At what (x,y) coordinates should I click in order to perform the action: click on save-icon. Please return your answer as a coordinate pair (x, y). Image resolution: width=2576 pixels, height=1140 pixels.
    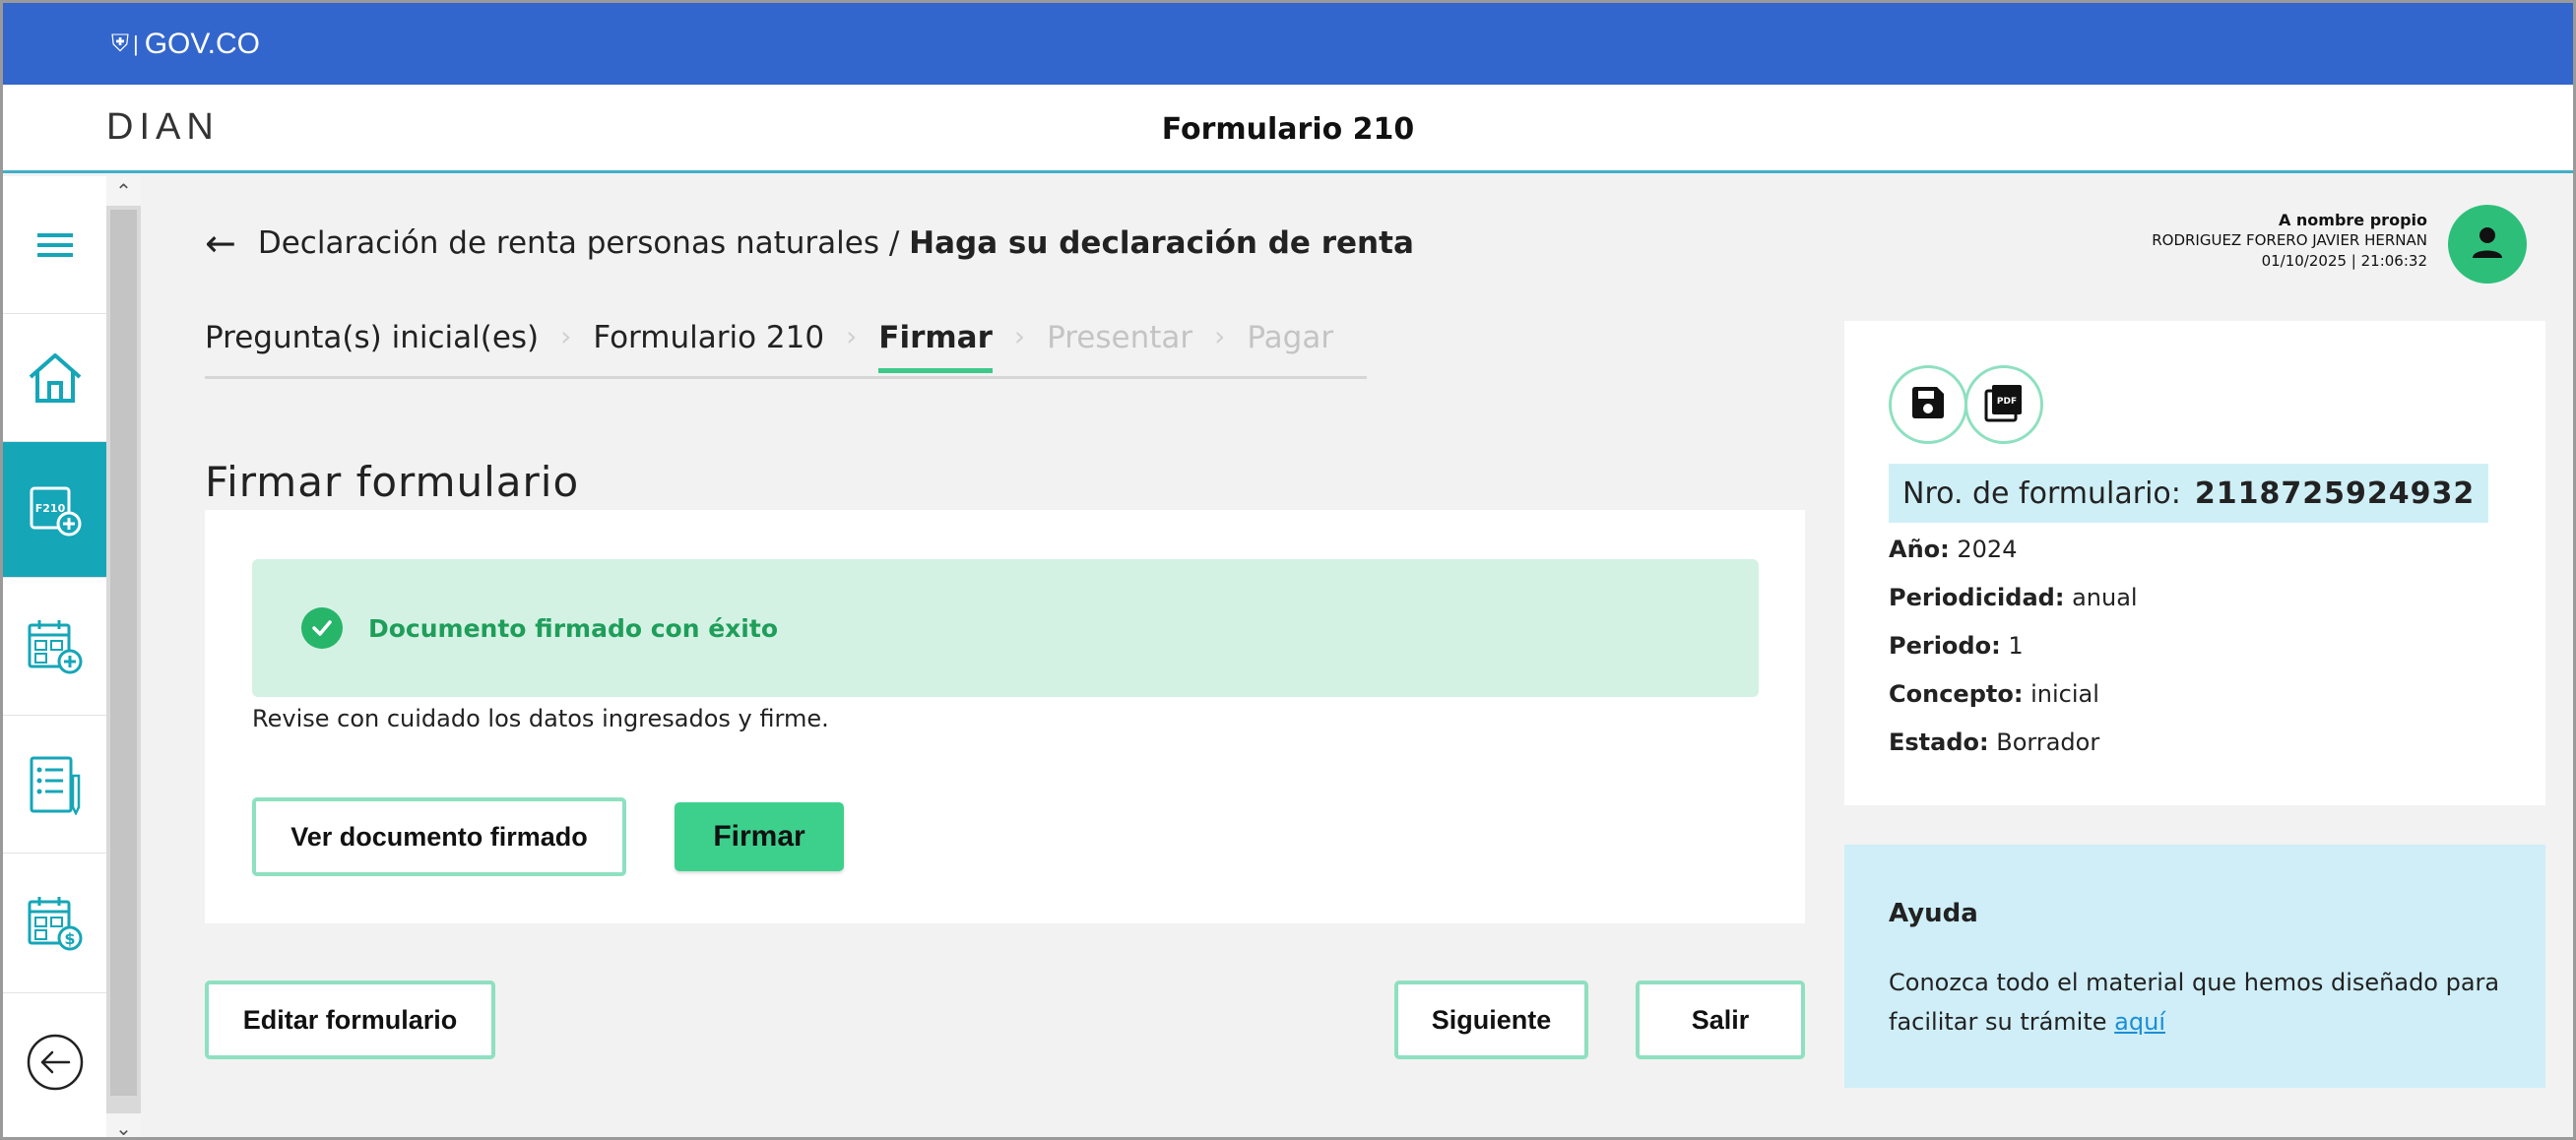
    Looking at the image, I should click on (1928, 404).